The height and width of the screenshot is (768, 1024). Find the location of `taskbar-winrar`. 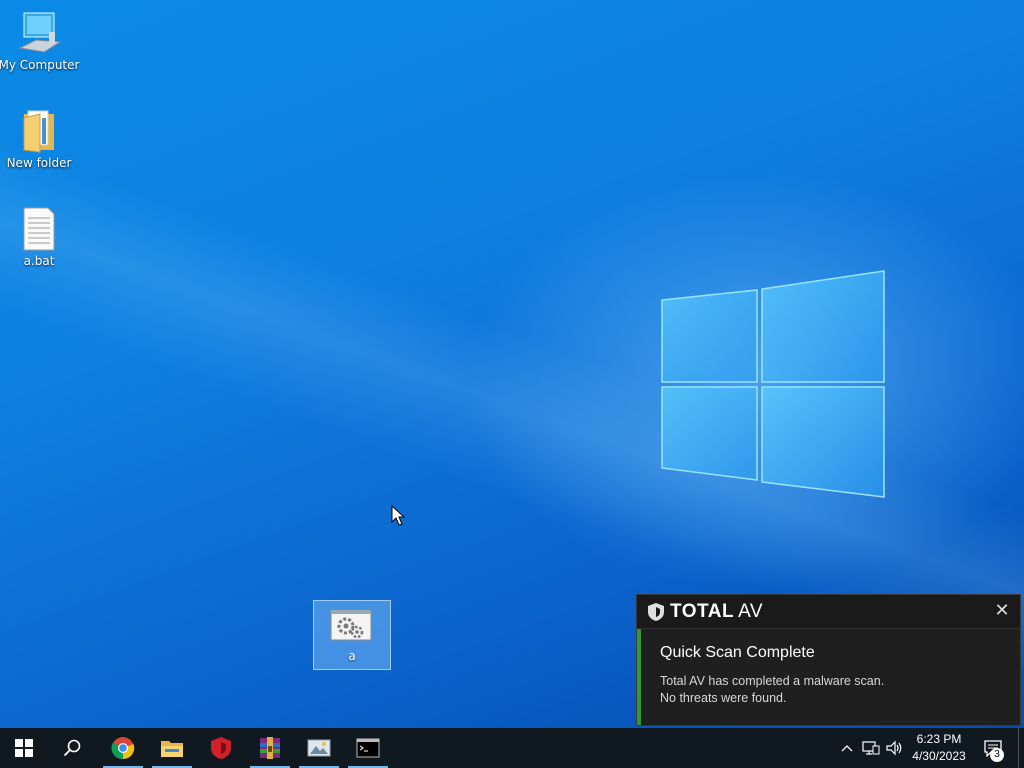

taskbar-winrar is located at coordinates (270, 748).